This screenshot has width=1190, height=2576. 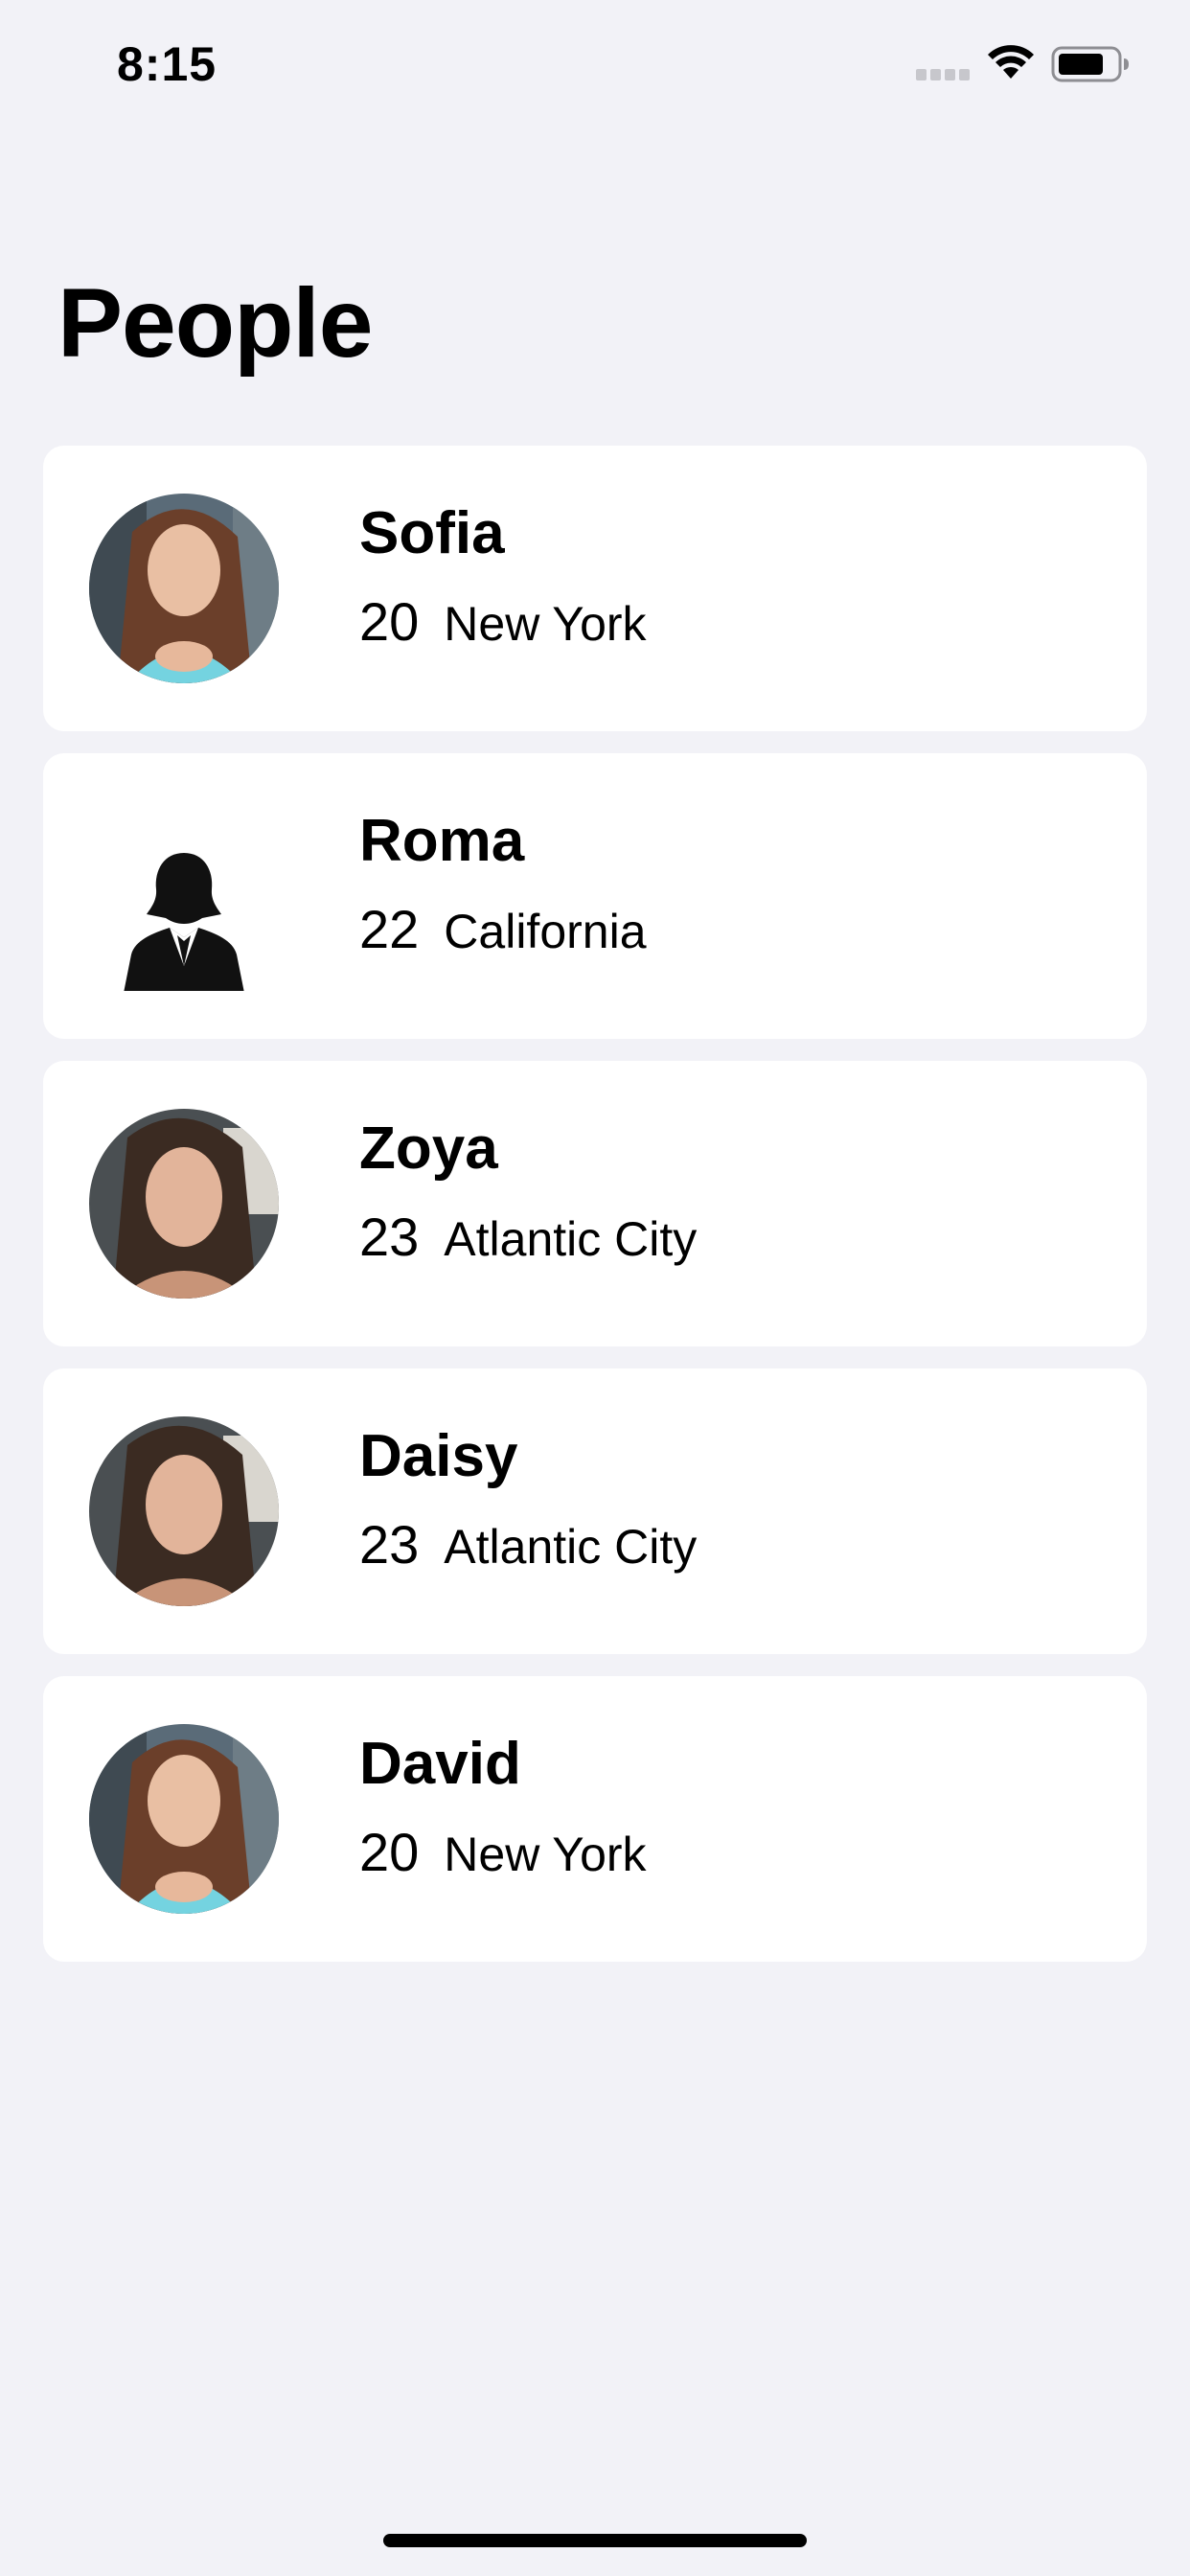 What do you see at coordinates (439, 1456) in the screenshot?
I see `person-name: Daisy` at bounding box center [439, 1456].